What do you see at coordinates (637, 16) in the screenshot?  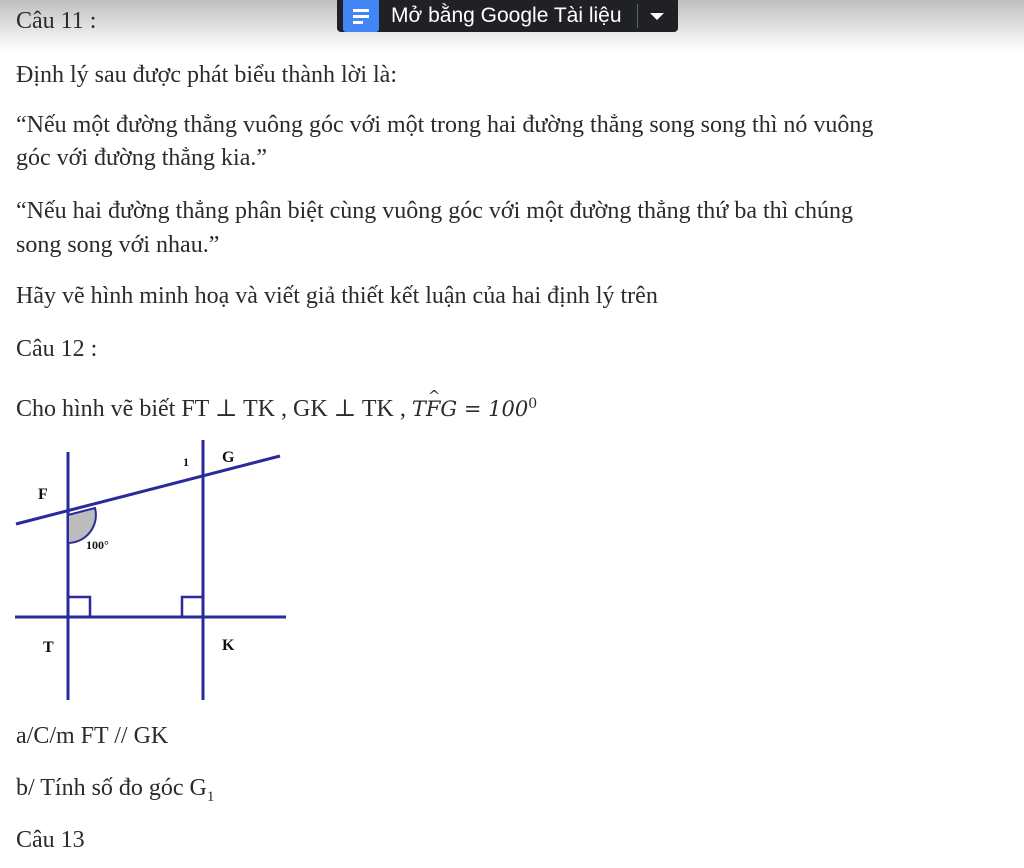 I see `button-divider` at bounding box center [637, 16].